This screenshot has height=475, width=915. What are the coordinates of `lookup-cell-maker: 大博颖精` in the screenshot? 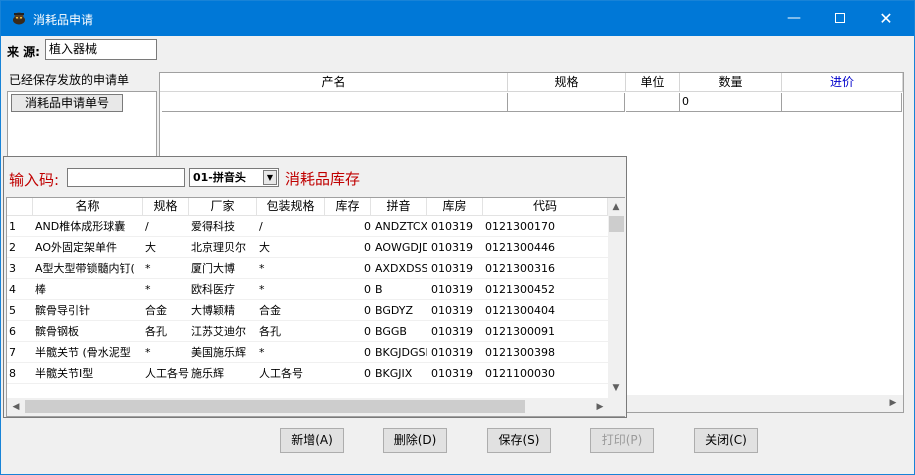 It's located at (224, 310).